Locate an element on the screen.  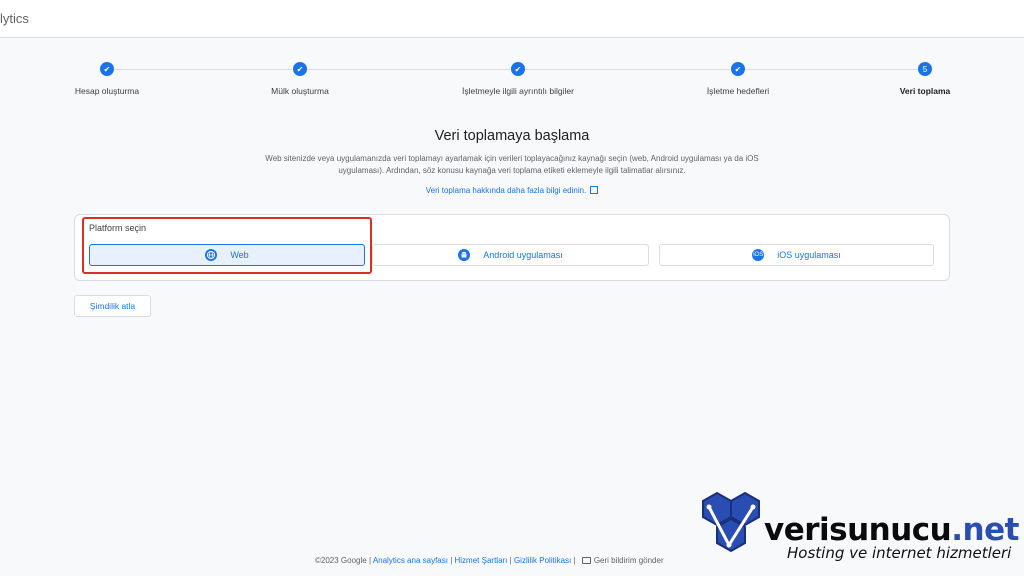
platform-android-button: Android uygulaması is located at coordinates (510, 255).